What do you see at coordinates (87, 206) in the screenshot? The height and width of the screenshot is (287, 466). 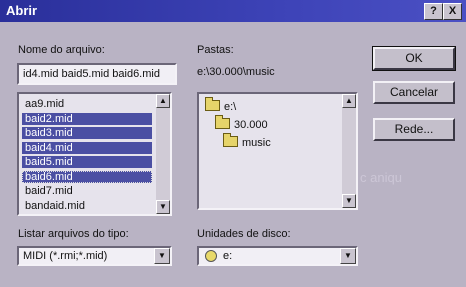 I see `file-list-item: bandaid.mid` at bounding box center [87, 206].